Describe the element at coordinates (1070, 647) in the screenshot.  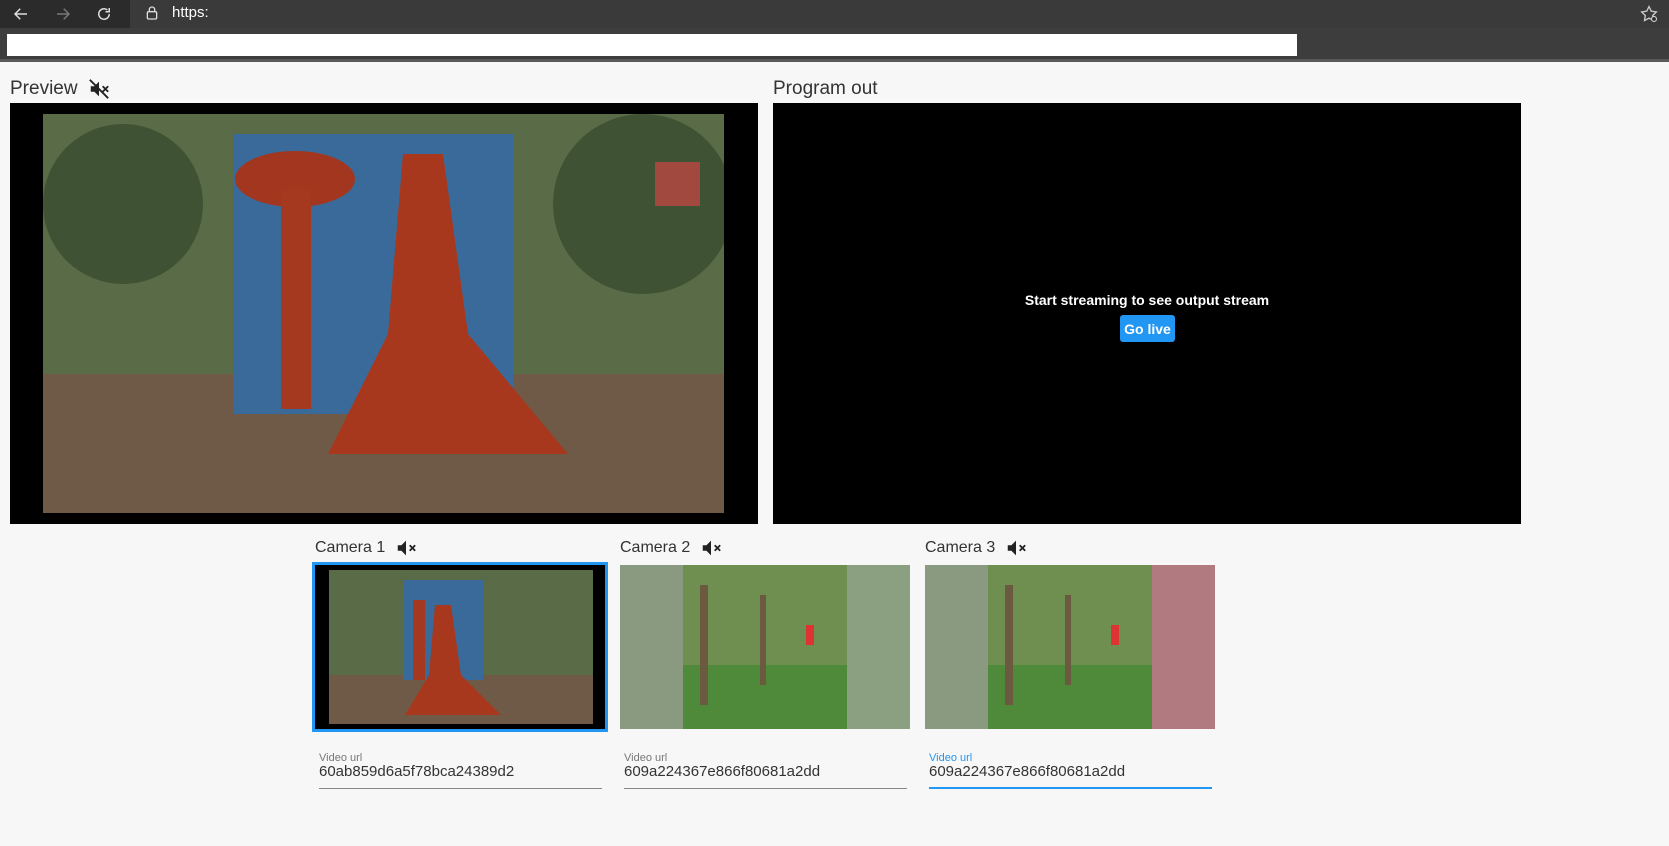
I see `camera-3-video` at that location.